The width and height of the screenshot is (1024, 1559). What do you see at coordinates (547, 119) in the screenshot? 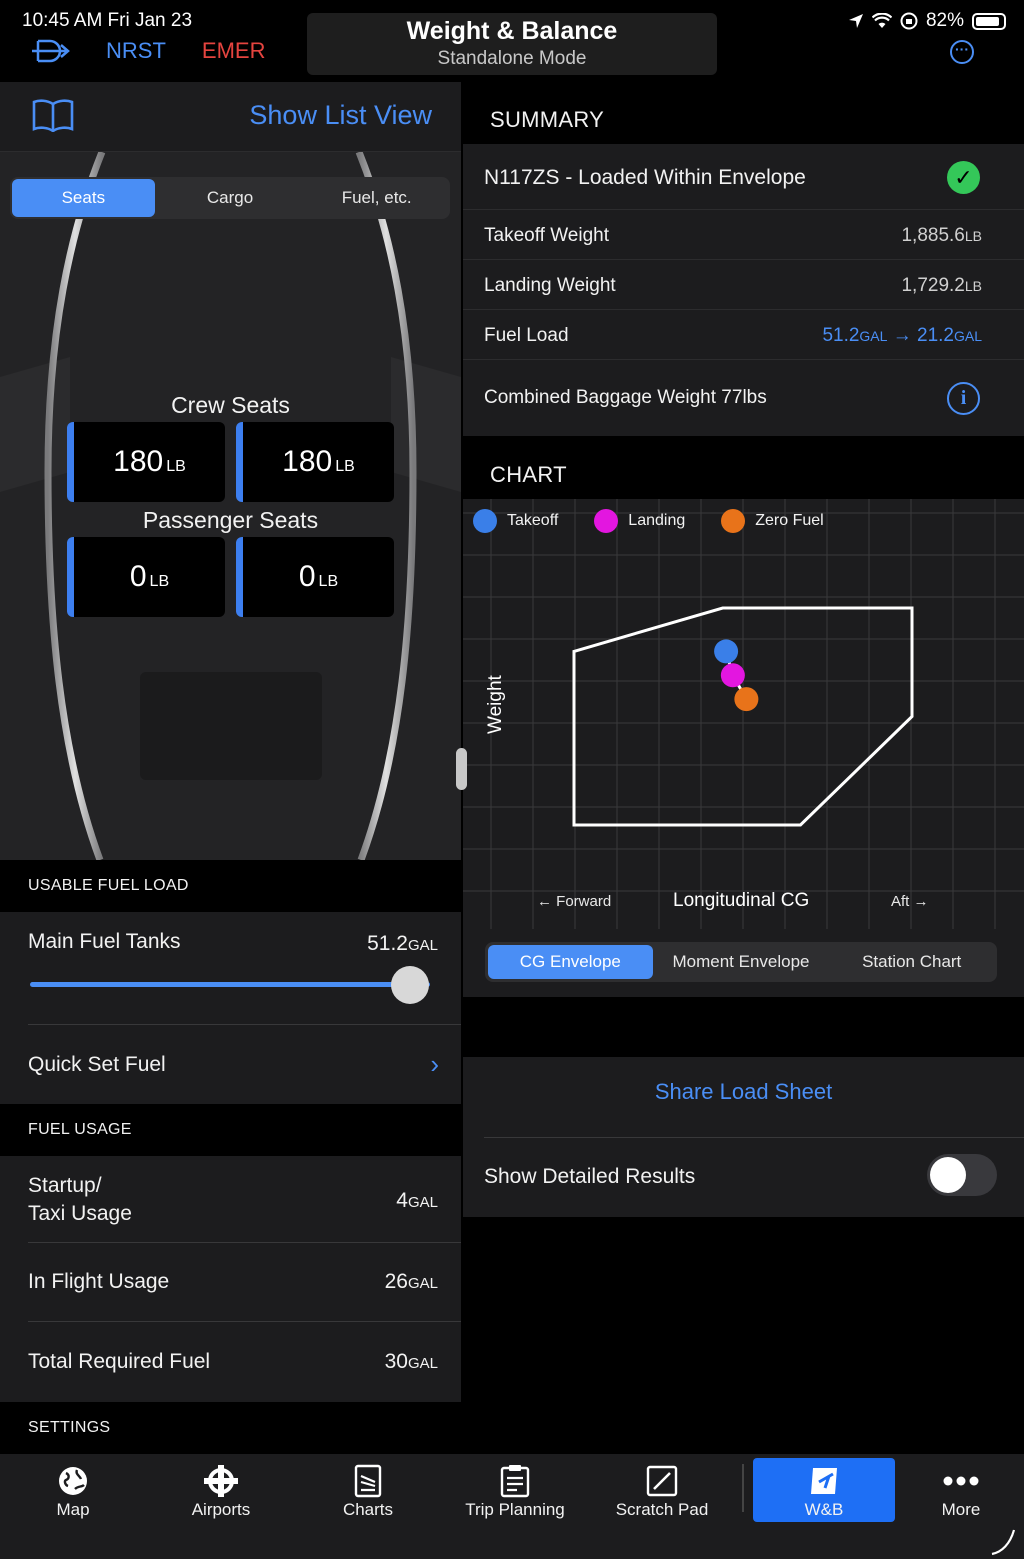
I see `summary-header: SUMMARY` at bounding box center [547, 119].